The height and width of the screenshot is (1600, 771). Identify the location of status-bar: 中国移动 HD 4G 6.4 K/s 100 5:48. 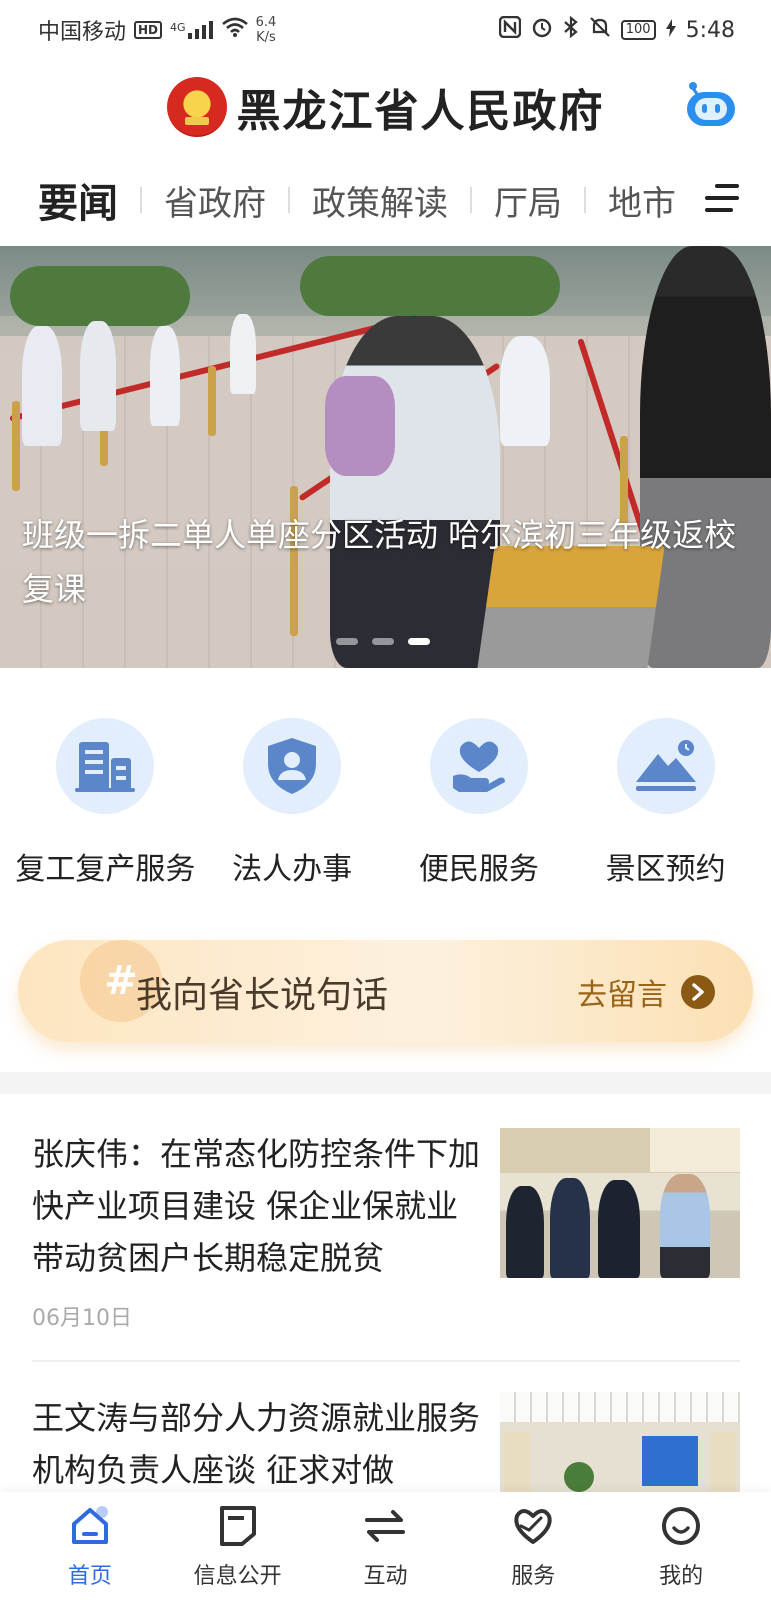
(385, 30).